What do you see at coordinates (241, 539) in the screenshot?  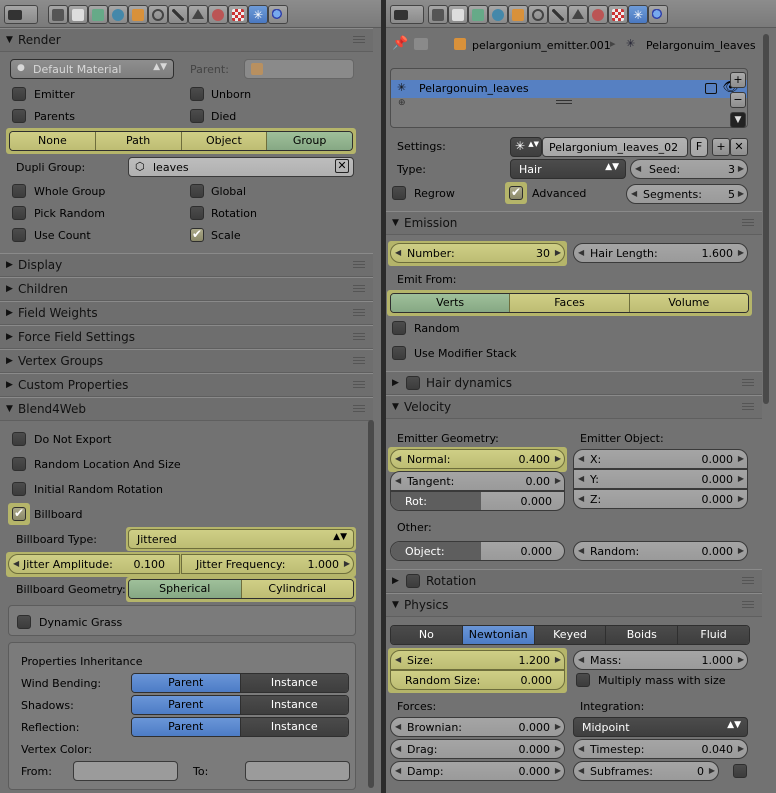 I see `billboard-type-dropdown: Jittered ▲▼` at bounding box center [241, 539].